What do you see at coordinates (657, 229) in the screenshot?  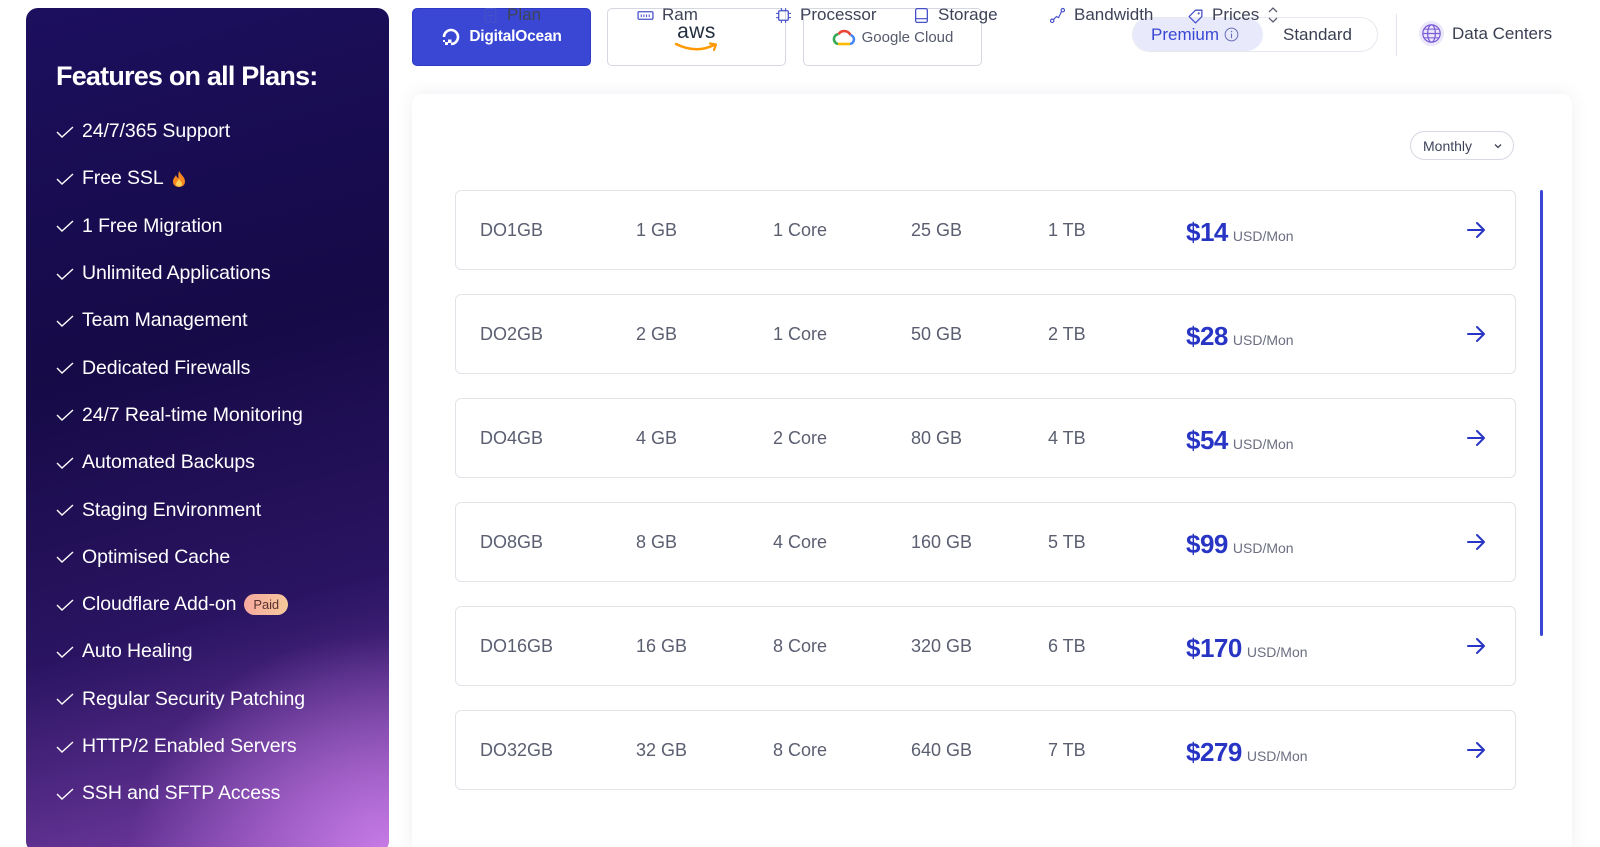 I see `cell-ram: 1 GB` at bounding box center [657, 229].